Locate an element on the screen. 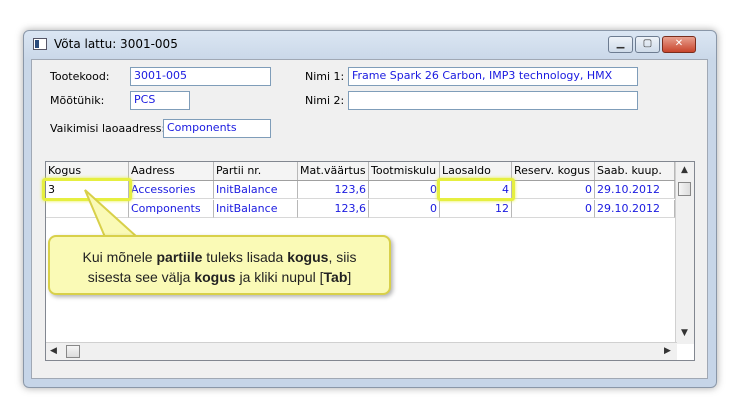  column-header-partii: Partii nr. is located at coordinates (256, 171).